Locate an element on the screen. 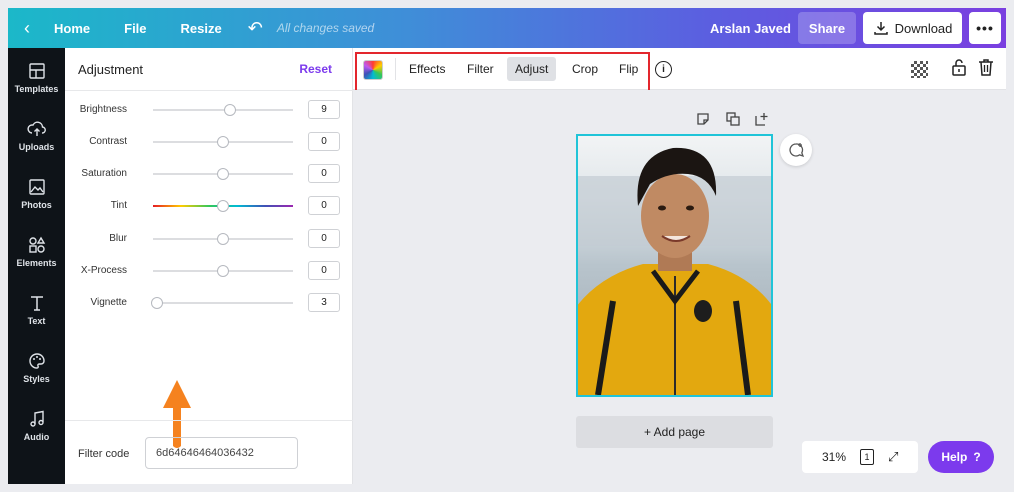 Image resolution: width=1014 pixels, height=492 pixels. question-icon: ? is located at coordinates (977, 457).